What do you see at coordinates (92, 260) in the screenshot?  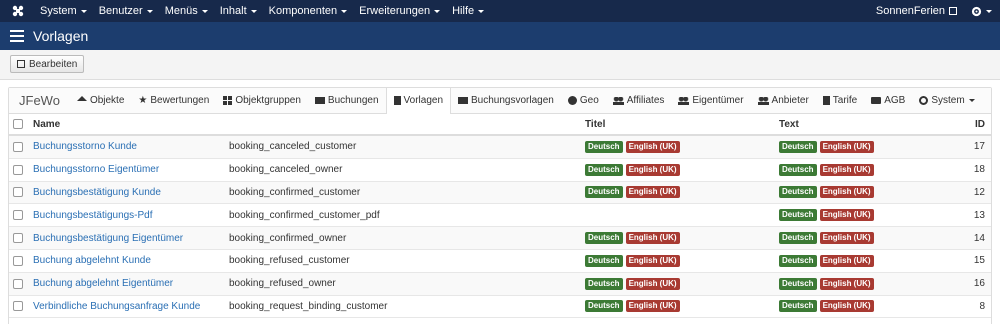 I see `template-name-link: Buchung abgelehnt Kunde` at bounding box center [92, 260].